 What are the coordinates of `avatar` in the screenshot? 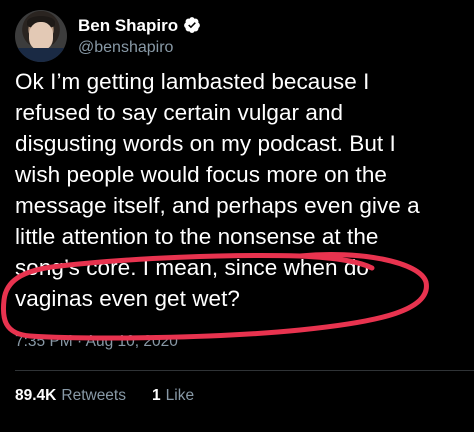 It's located at (41, 36).